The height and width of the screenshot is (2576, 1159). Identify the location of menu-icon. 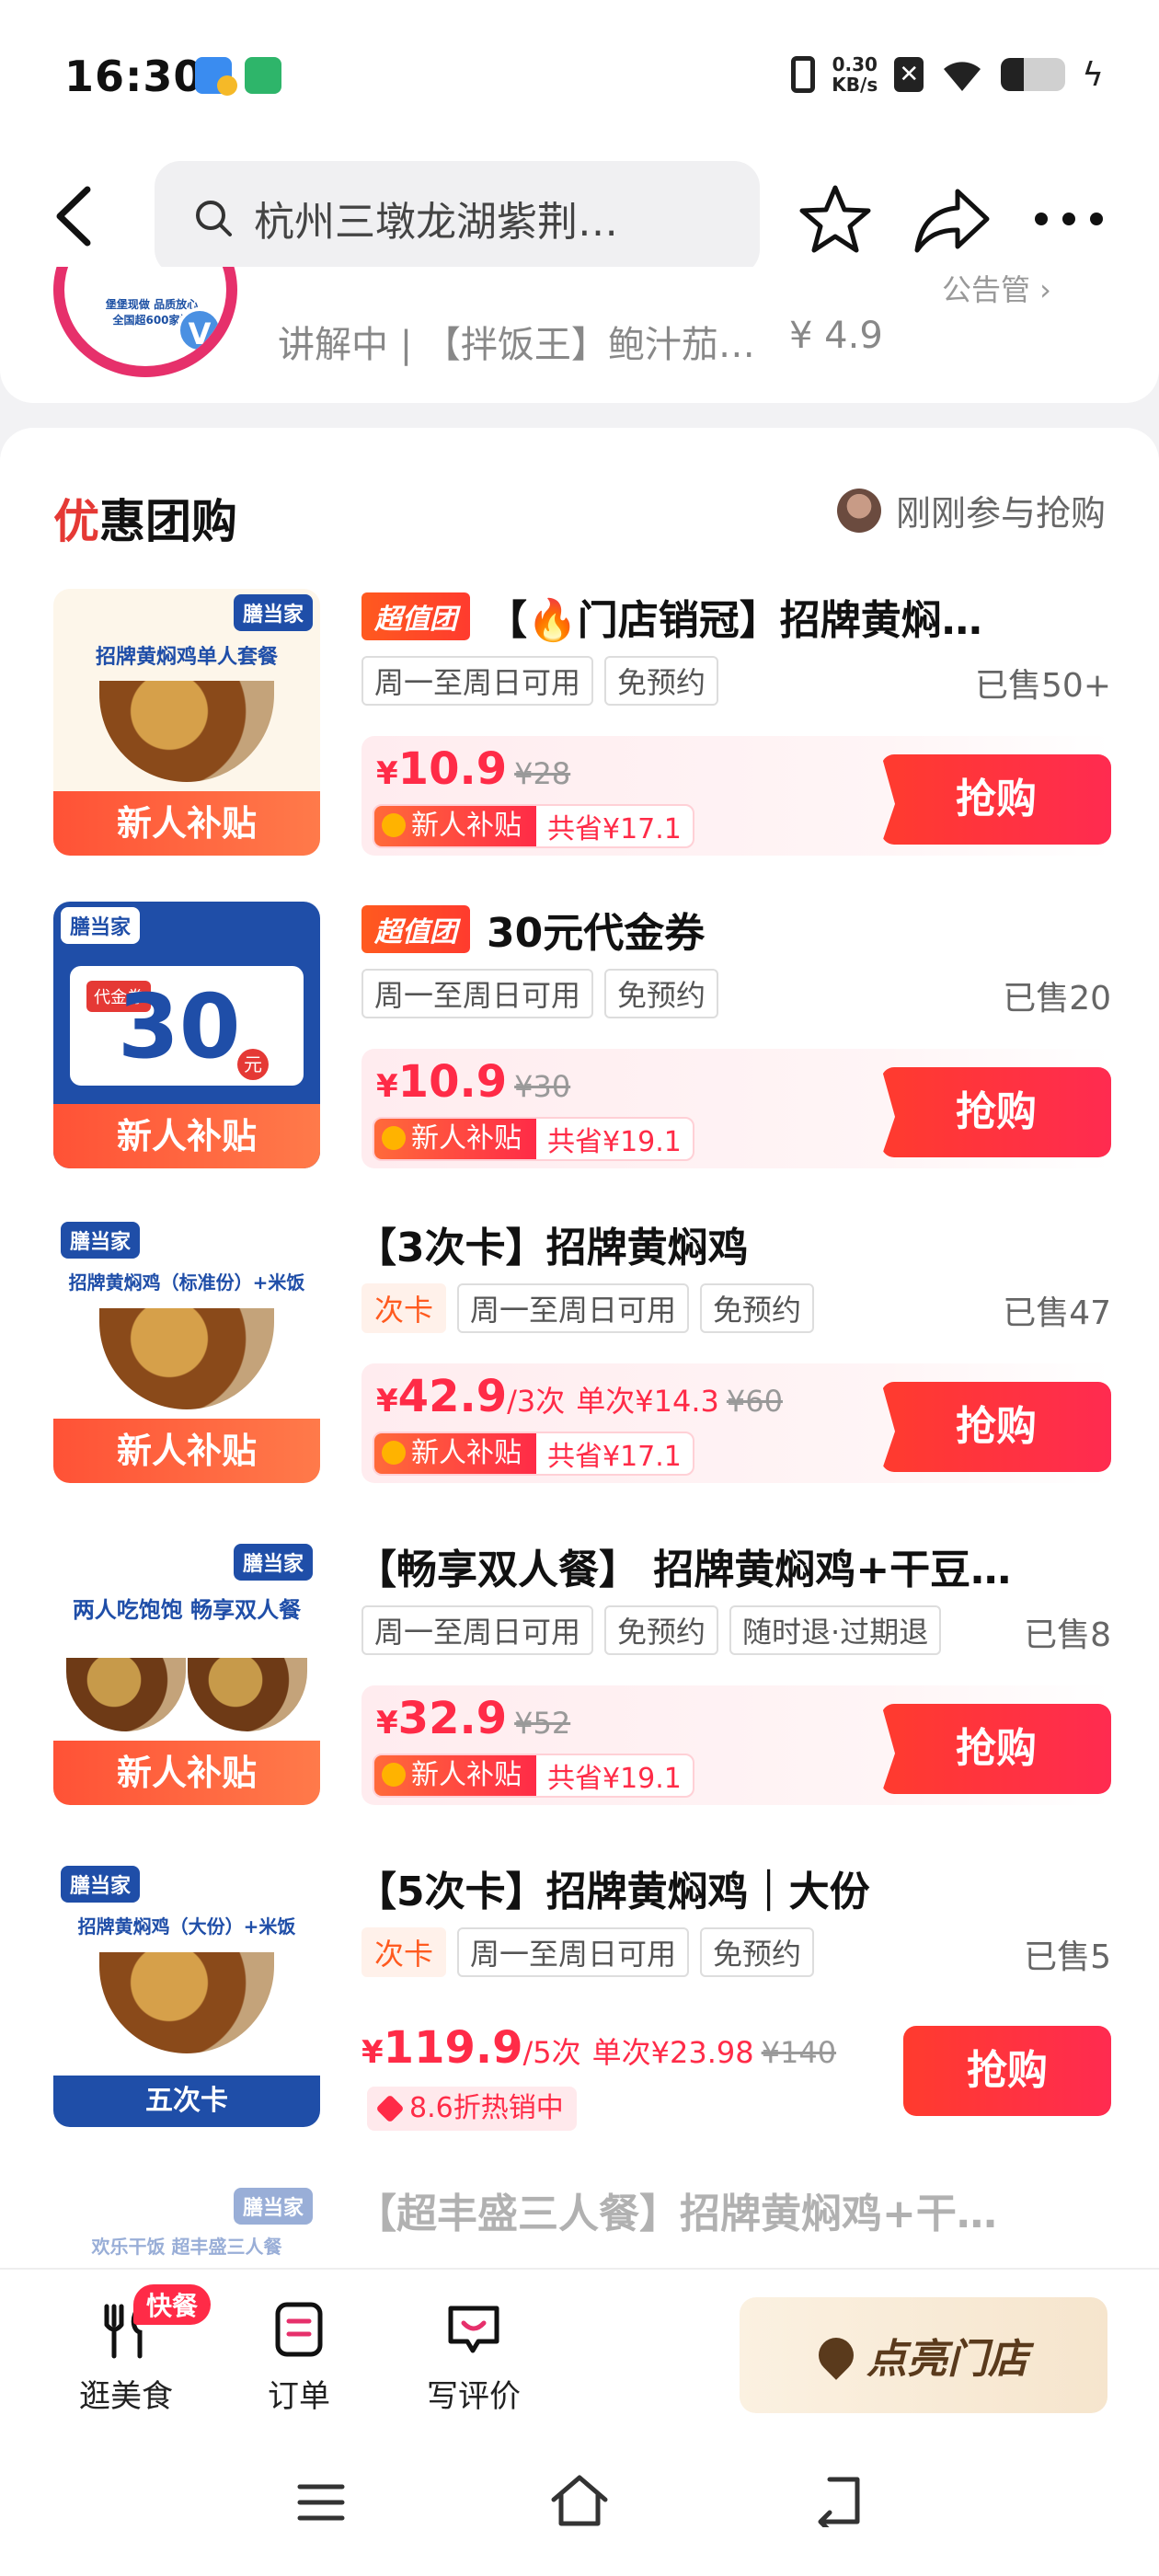
(321, 2502).